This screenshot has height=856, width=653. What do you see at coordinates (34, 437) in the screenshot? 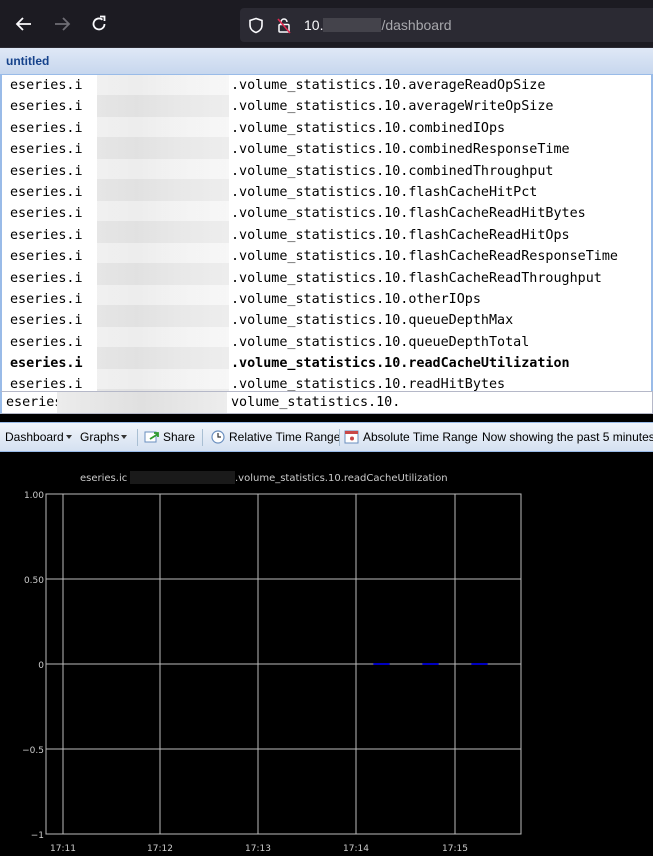
I see `dashboard-menu-label: Dashboard` at bounding box center [34, 437].